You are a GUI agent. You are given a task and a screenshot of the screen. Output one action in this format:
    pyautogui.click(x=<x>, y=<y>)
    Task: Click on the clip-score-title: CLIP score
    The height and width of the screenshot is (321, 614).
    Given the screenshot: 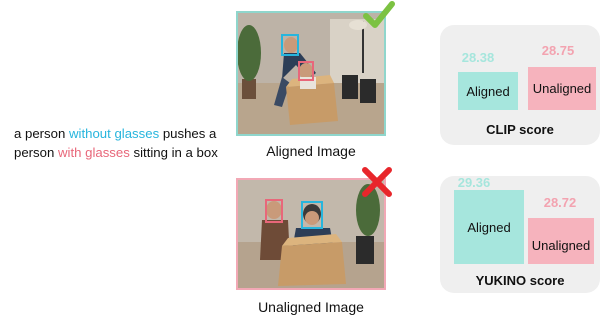 What is the action you would take?
    pyautogui.click(x=520, y=129)
    